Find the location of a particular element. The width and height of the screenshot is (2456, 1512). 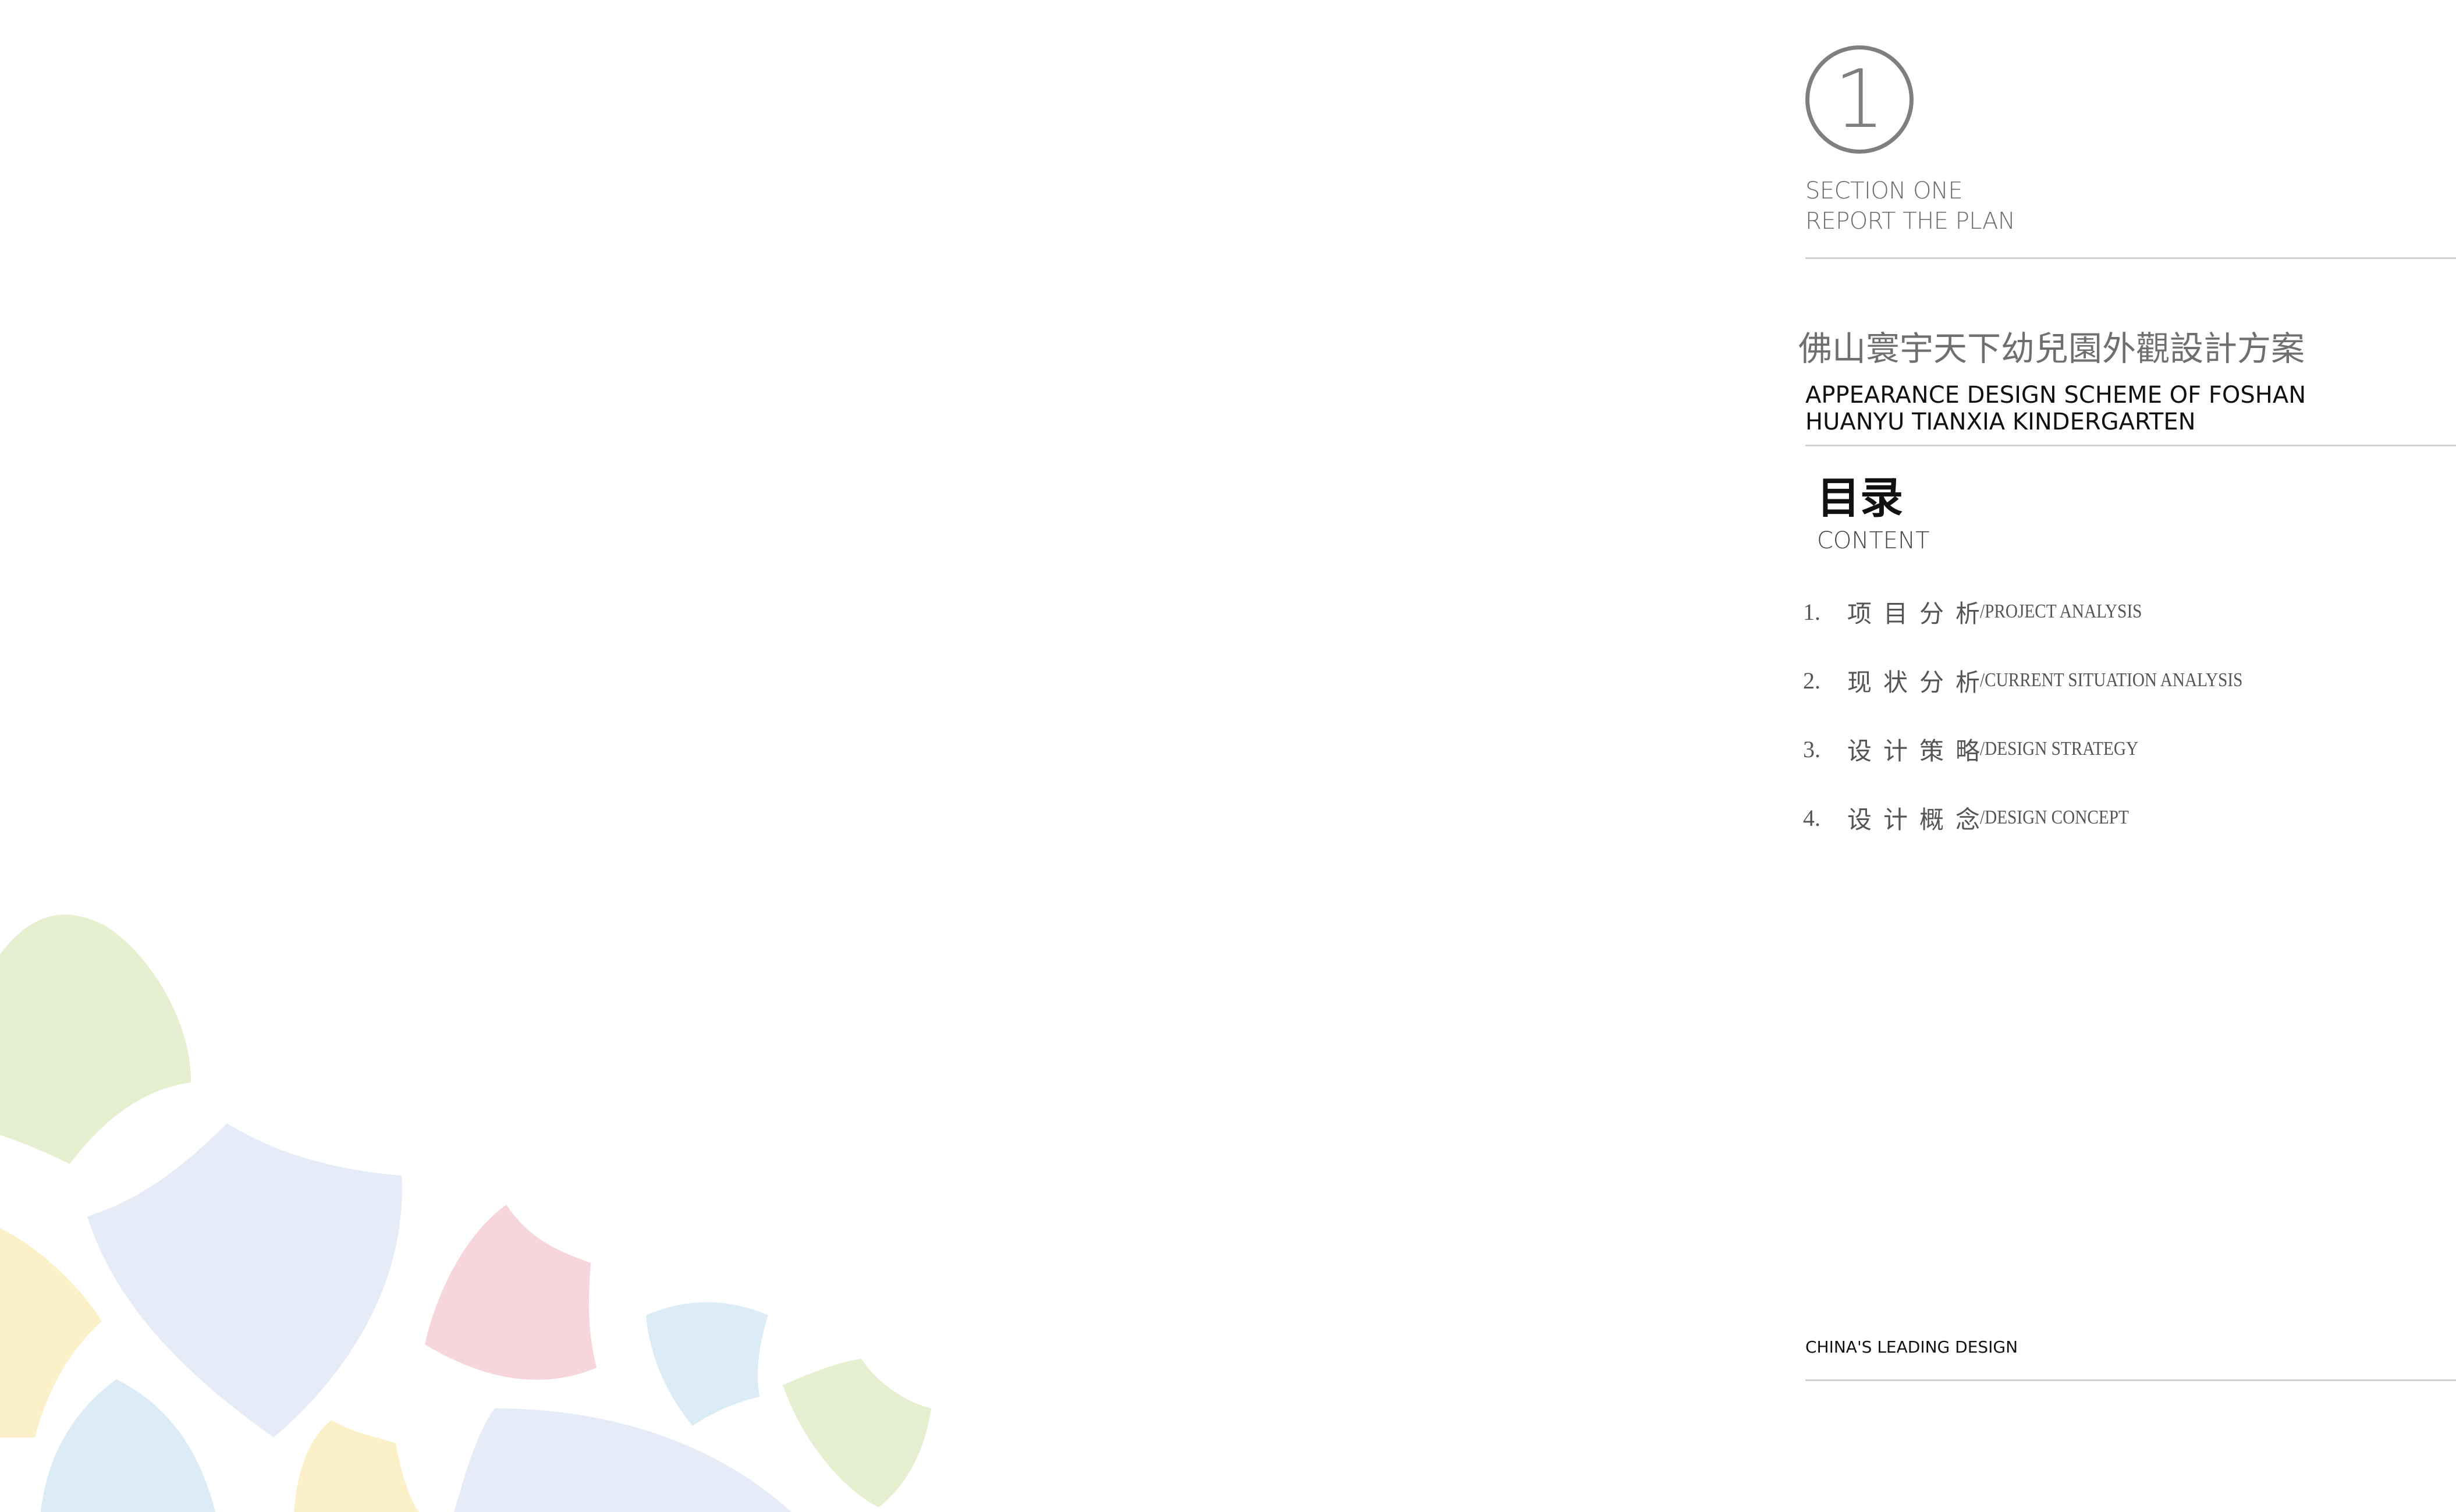

project-title-en-line1: APPEARANCE DESIGN SCHEME OF FOSHAN is located at coordinates (2055, 395).